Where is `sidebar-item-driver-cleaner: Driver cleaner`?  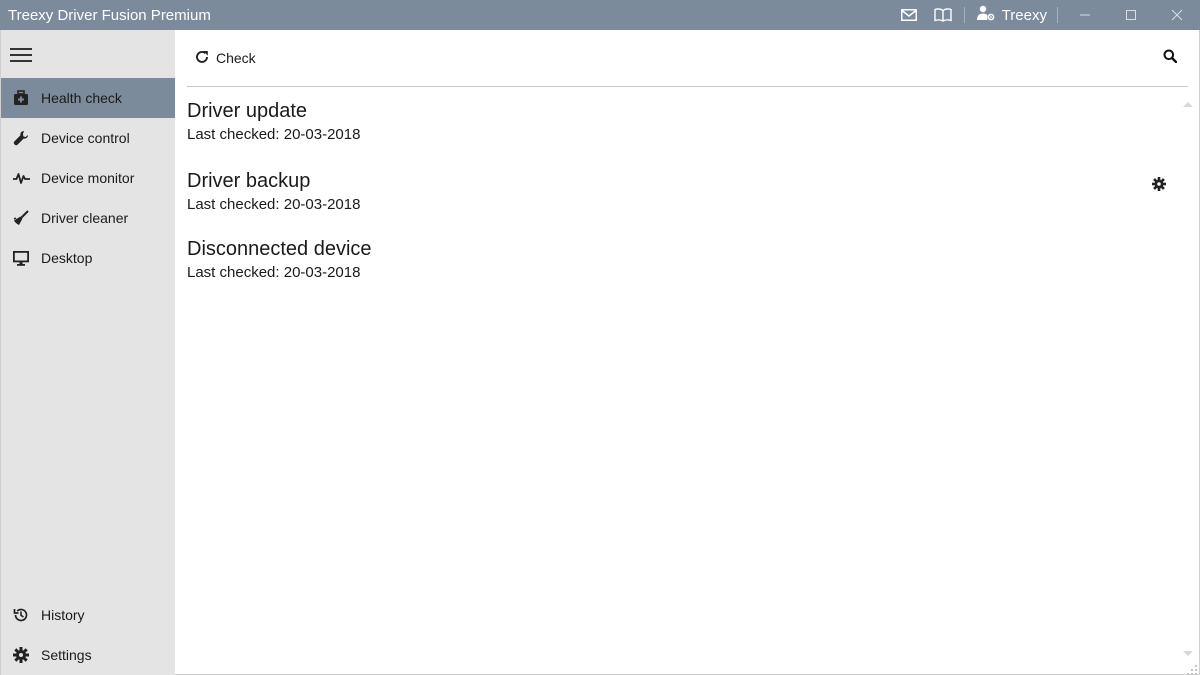
sidebar-item-driver-cleaner: Driver cleaner is located at coordinates (88, 218).